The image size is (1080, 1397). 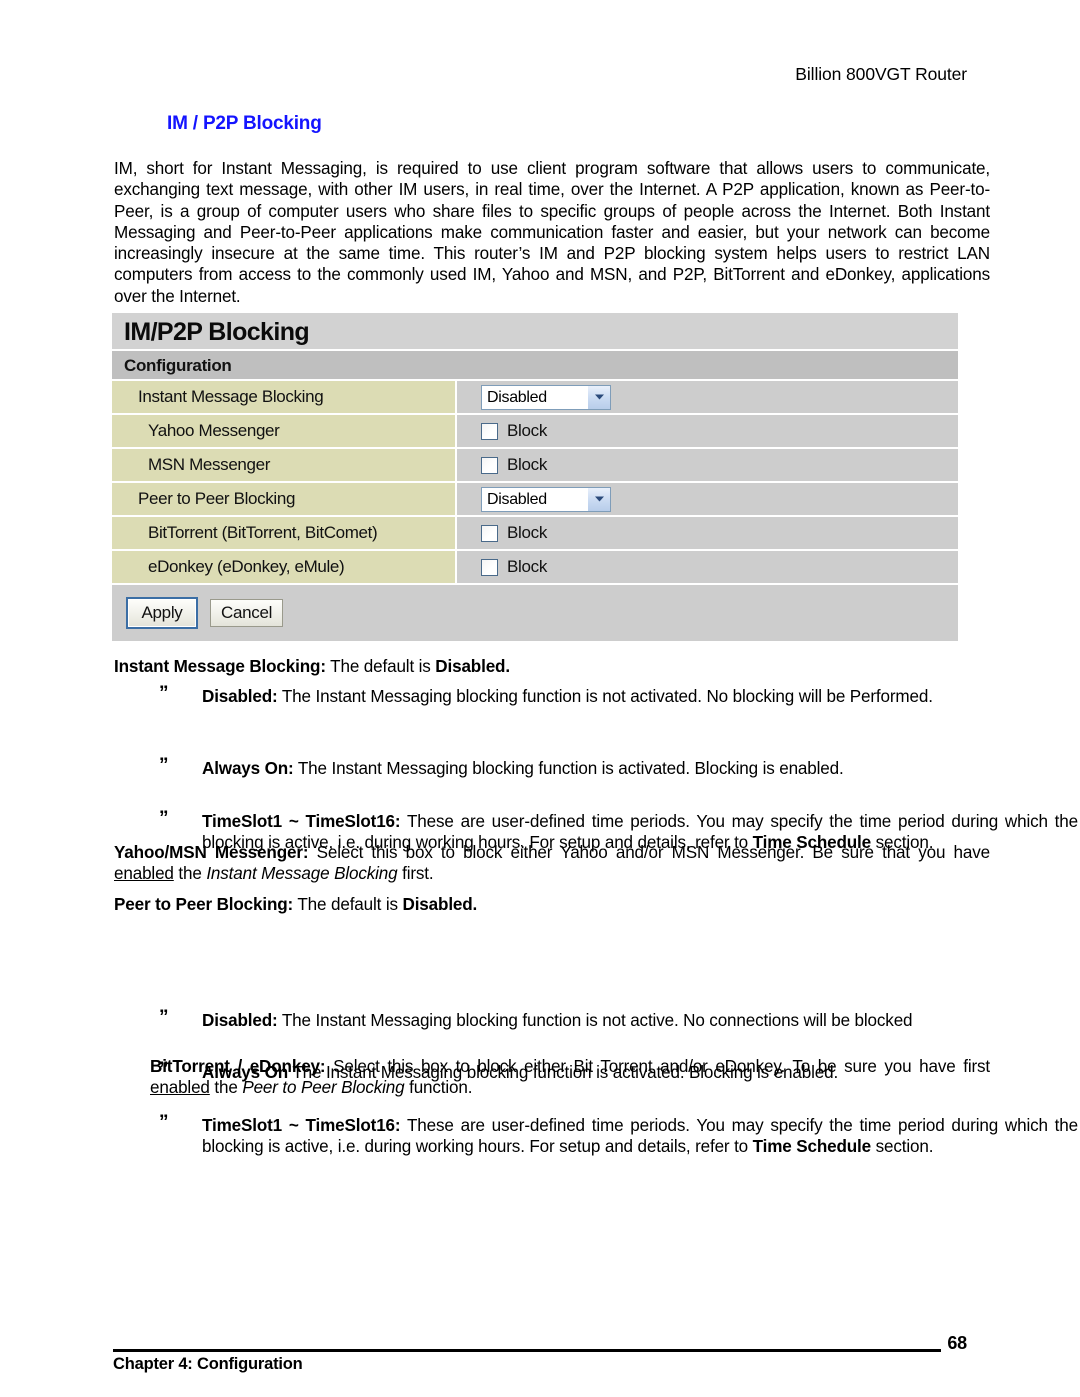 What do you see at coordinates (957, 1343) in the screenshot?
I see `page-number: 68` at bounding box center [957, 1343].